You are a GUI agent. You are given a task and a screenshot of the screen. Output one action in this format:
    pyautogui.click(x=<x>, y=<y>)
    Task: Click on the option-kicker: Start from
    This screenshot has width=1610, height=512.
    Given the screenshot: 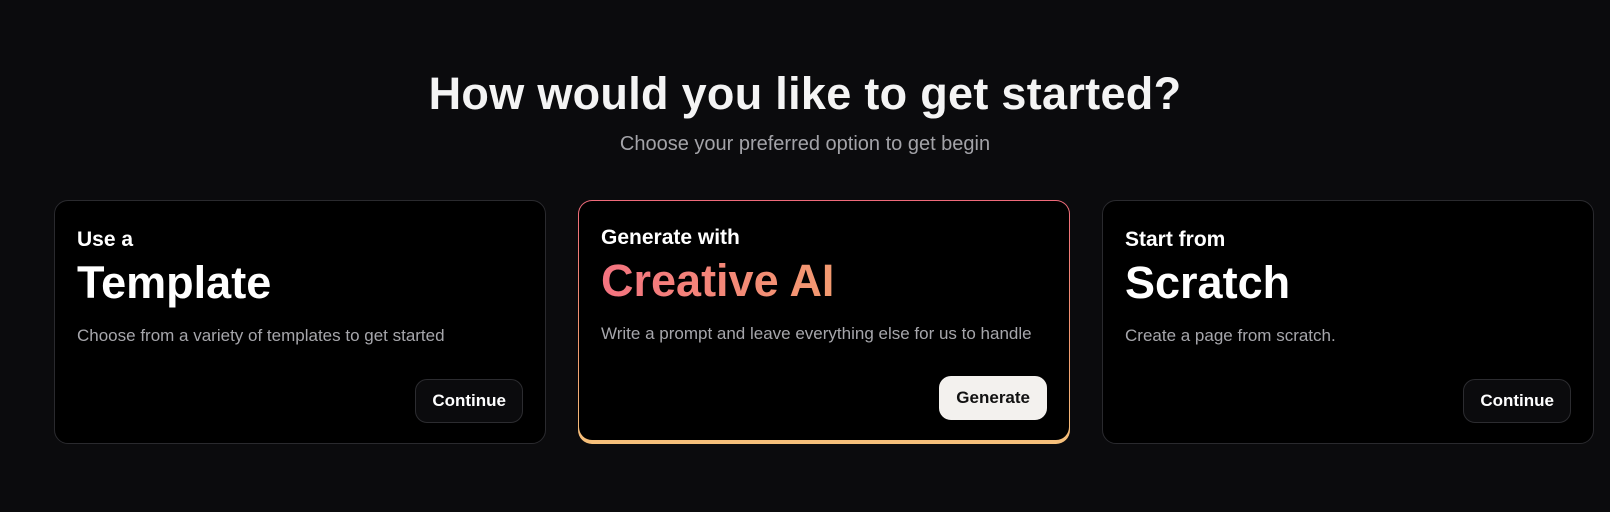 What is the action you would take?
    pyautogui.click(x=1175, y=239)
    